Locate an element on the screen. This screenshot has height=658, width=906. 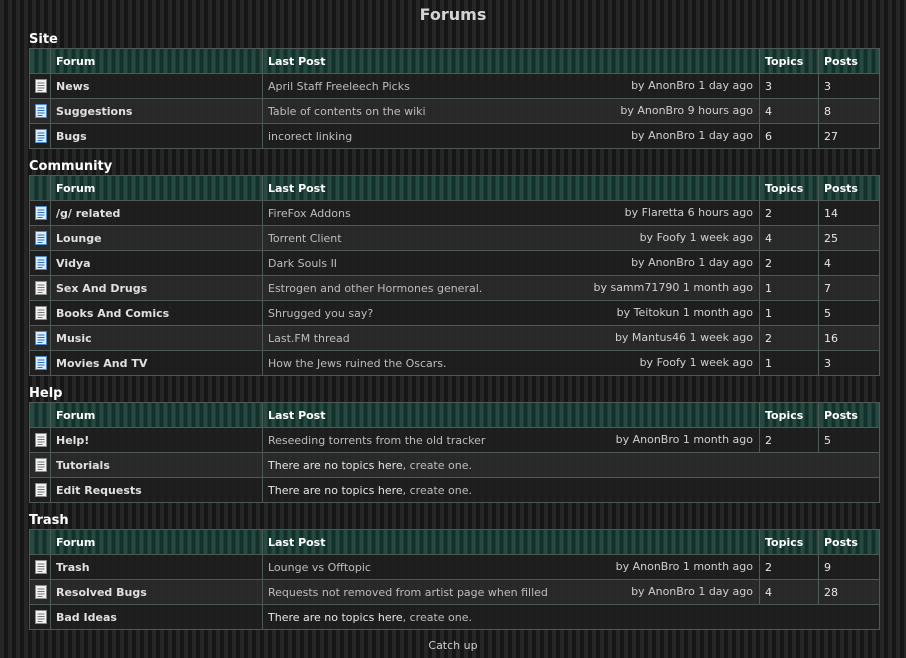
section-title: Site is located at coordinates (43, 39).